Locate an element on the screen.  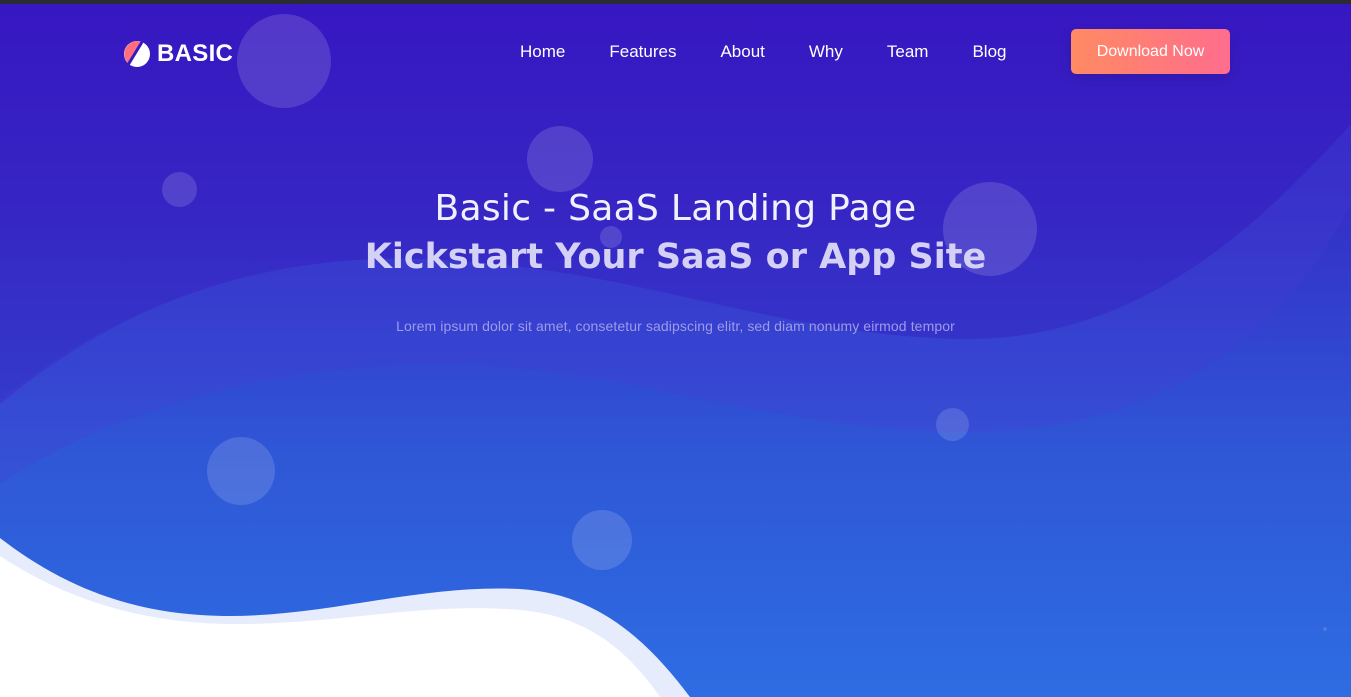
window-top-border is located at coordinates (675, 2).